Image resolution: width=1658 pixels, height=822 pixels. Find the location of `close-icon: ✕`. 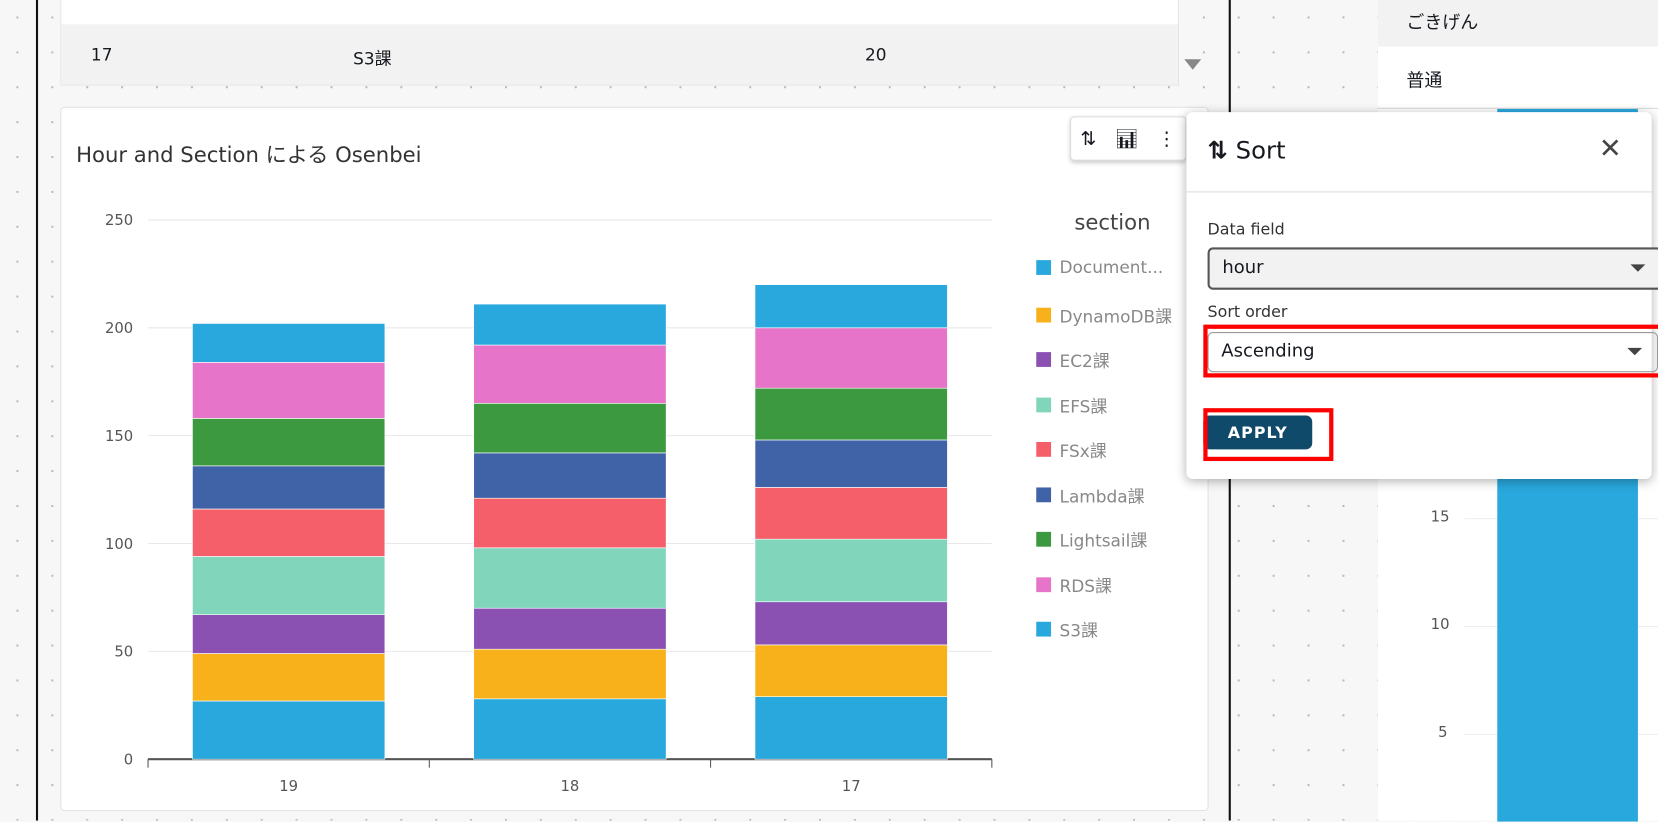

close-icon: ✕ is located at coordinates (1610, 149).